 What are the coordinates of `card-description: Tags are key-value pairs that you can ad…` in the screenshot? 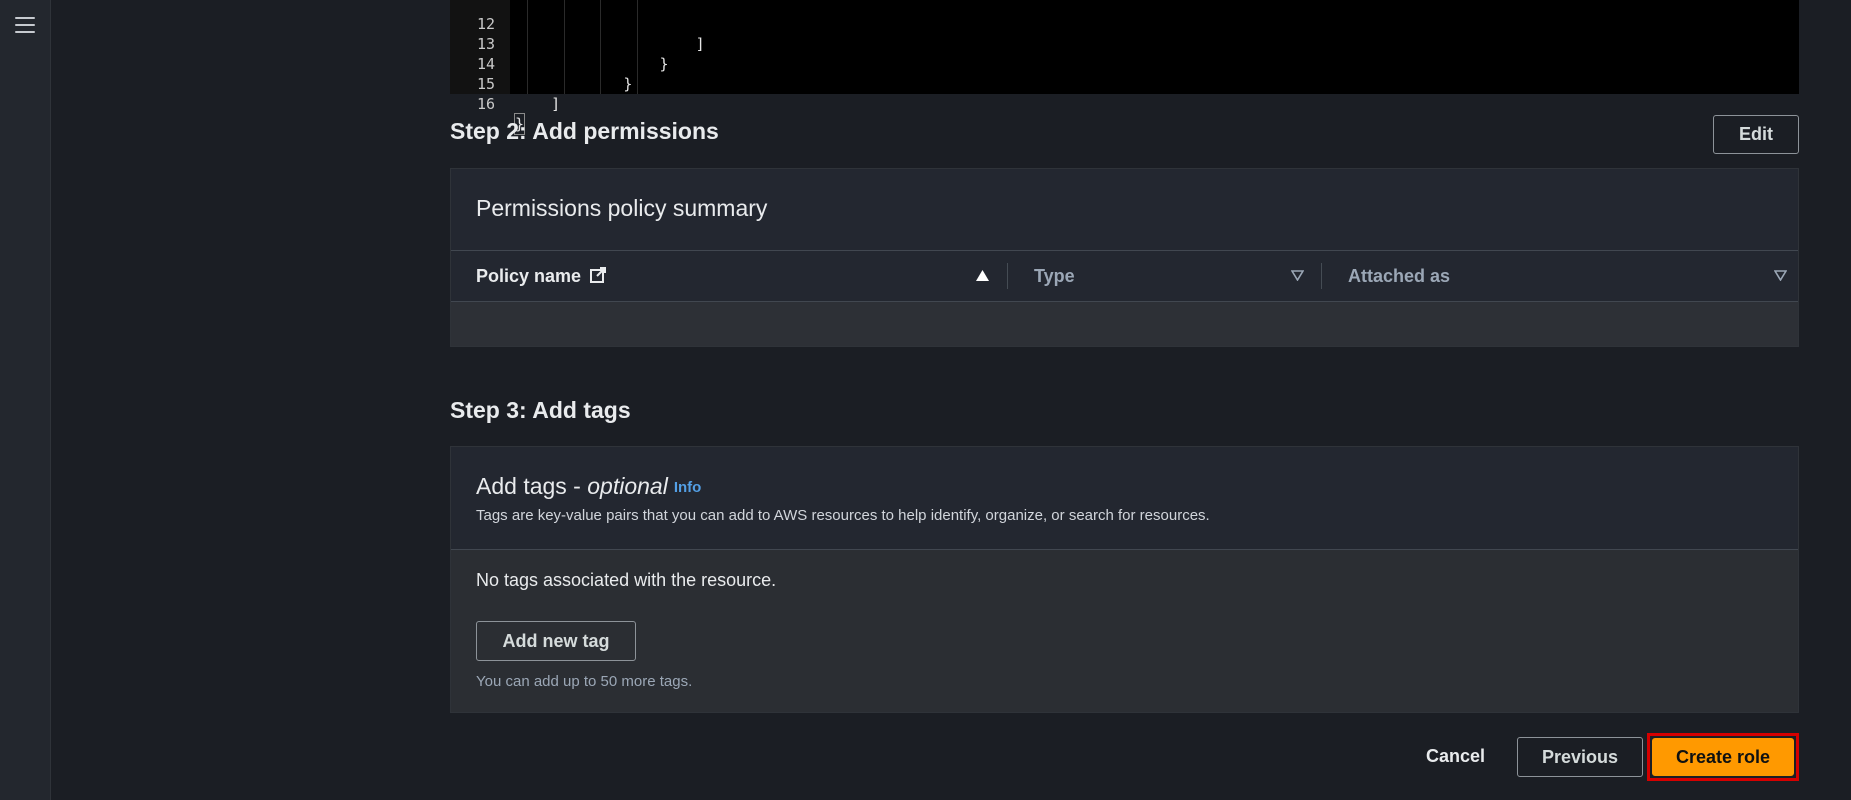 It's located at (843, 515).